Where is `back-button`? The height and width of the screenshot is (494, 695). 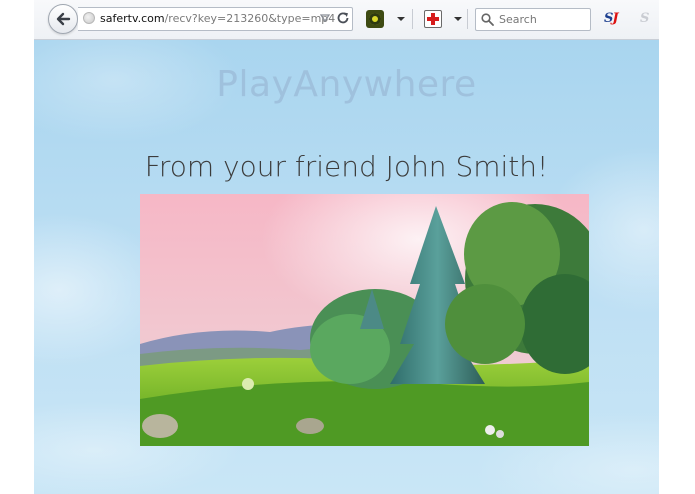
back-button is located at coordinates (63, 19).